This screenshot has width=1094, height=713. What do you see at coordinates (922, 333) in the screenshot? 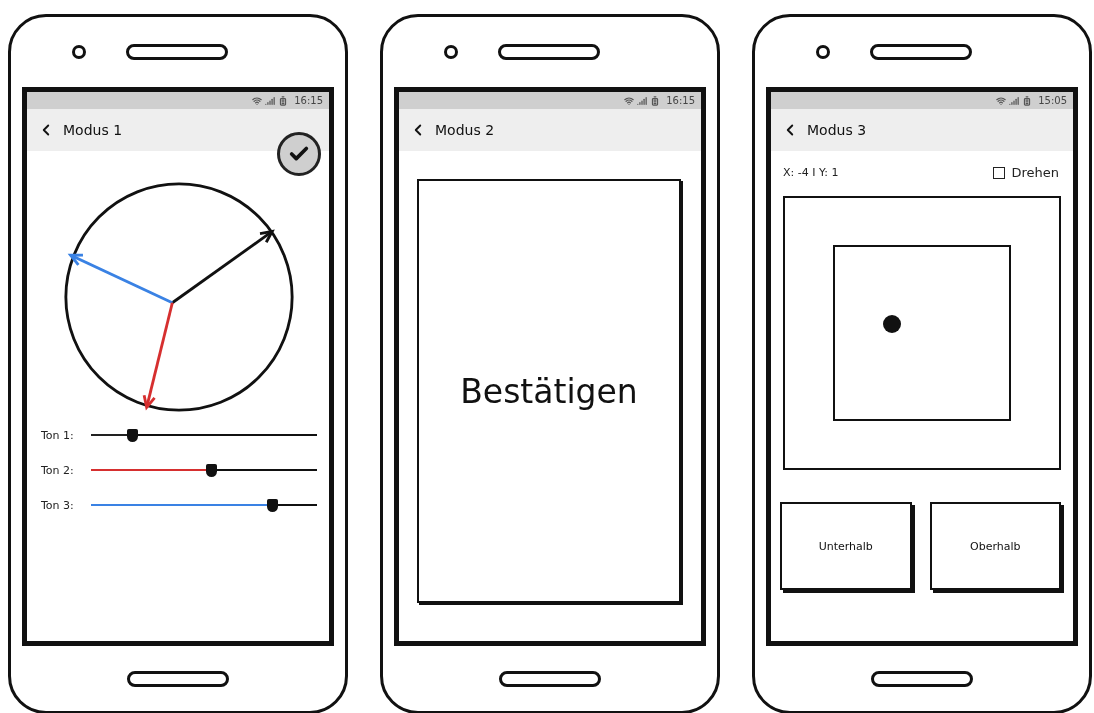
I see `target-area` at bounding box center [922, 333].